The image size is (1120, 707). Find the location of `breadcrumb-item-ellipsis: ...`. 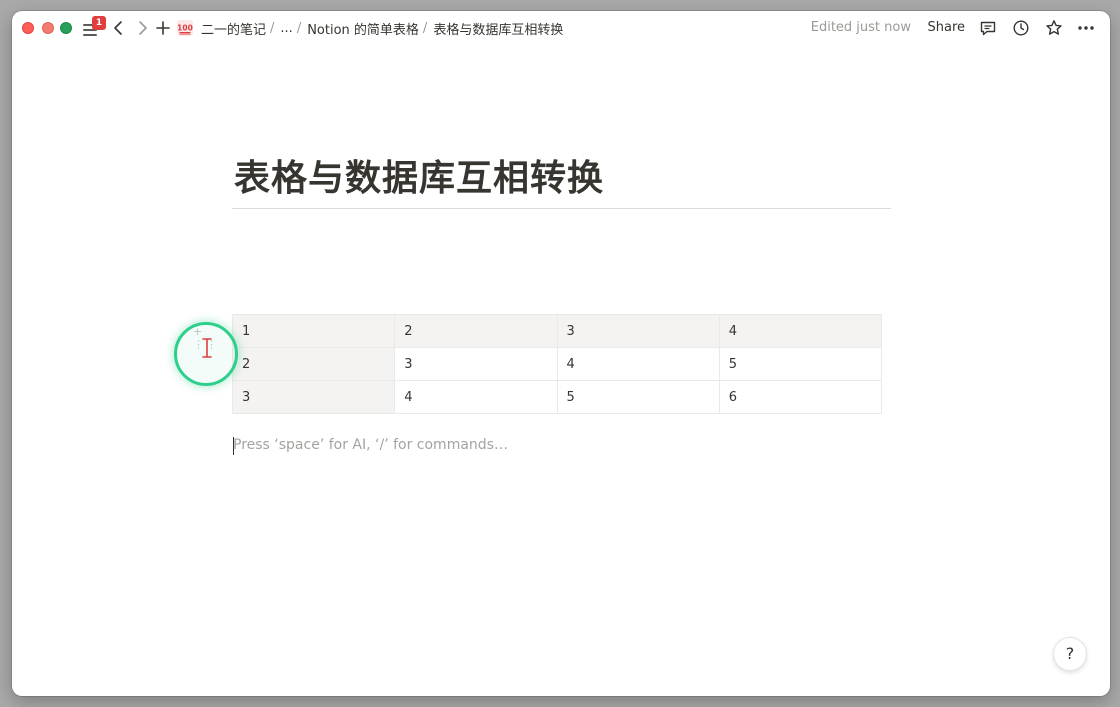

breadcrumb-item-ellipsis: ... is located at coordinates (286, 28).